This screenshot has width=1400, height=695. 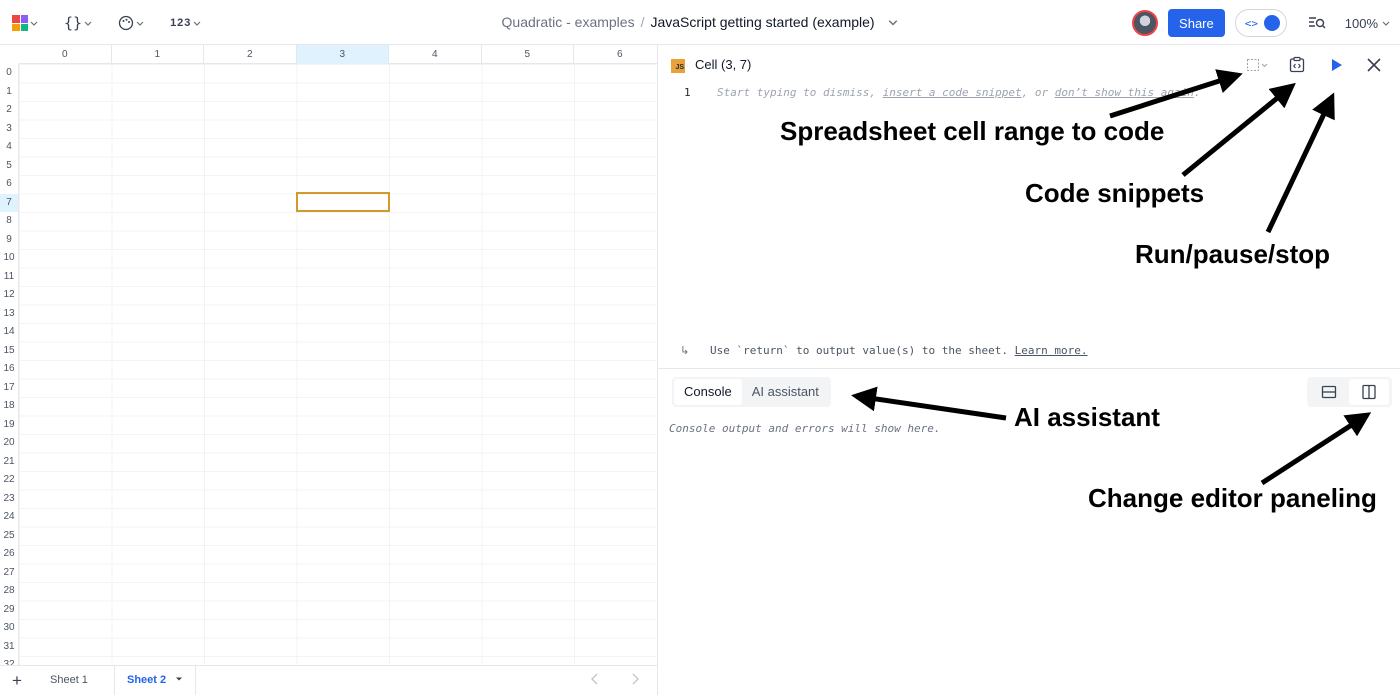 I want to click on play-icon, so click(x=1337, y=65).